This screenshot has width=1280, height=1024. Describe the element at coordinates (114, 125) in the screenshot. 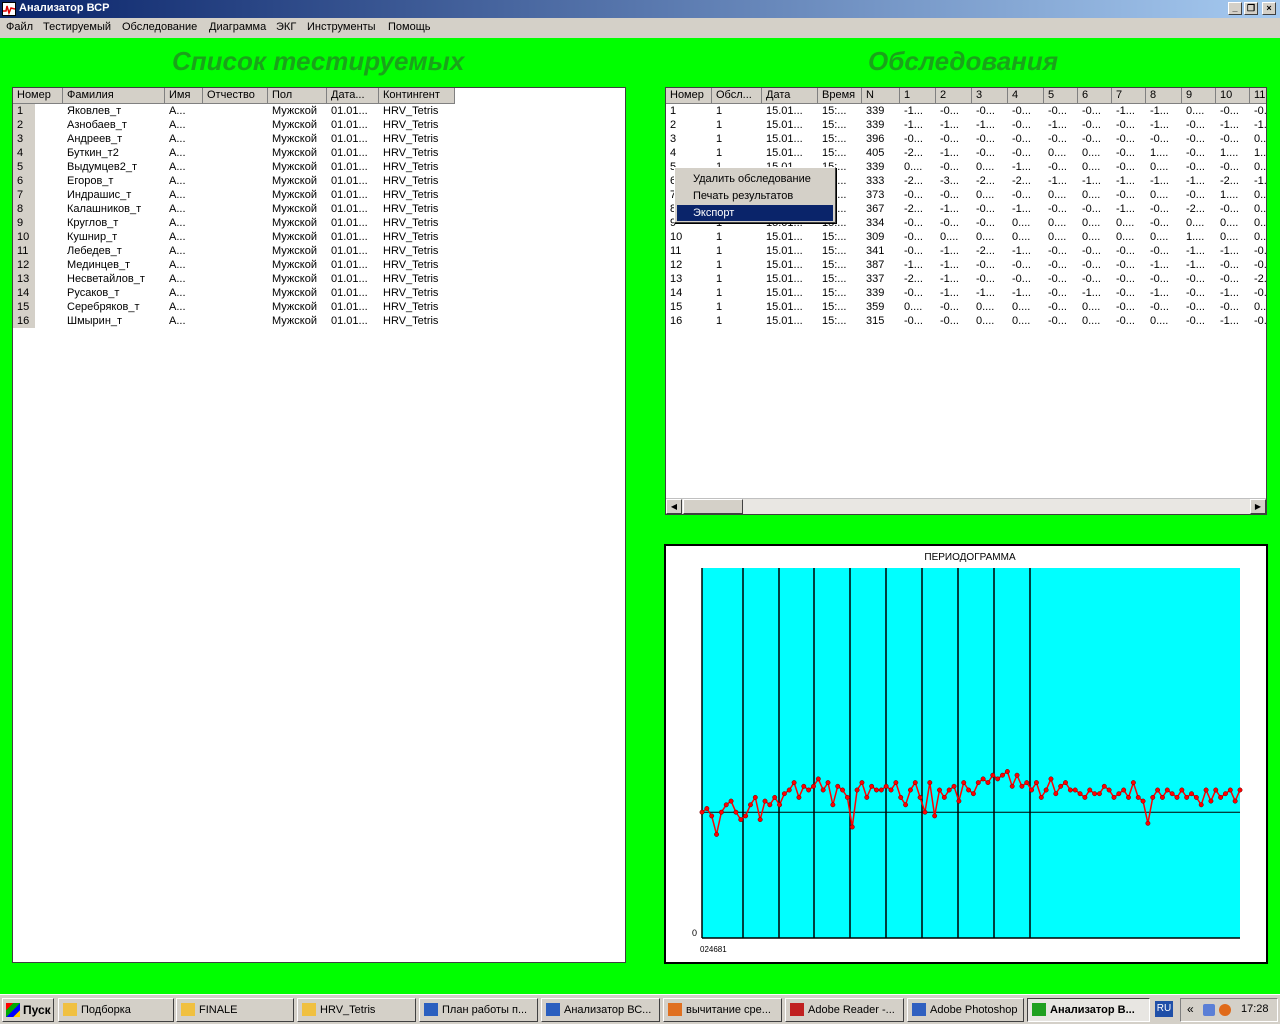

I see `subjects-cell: Азнобаев_т` at that location.